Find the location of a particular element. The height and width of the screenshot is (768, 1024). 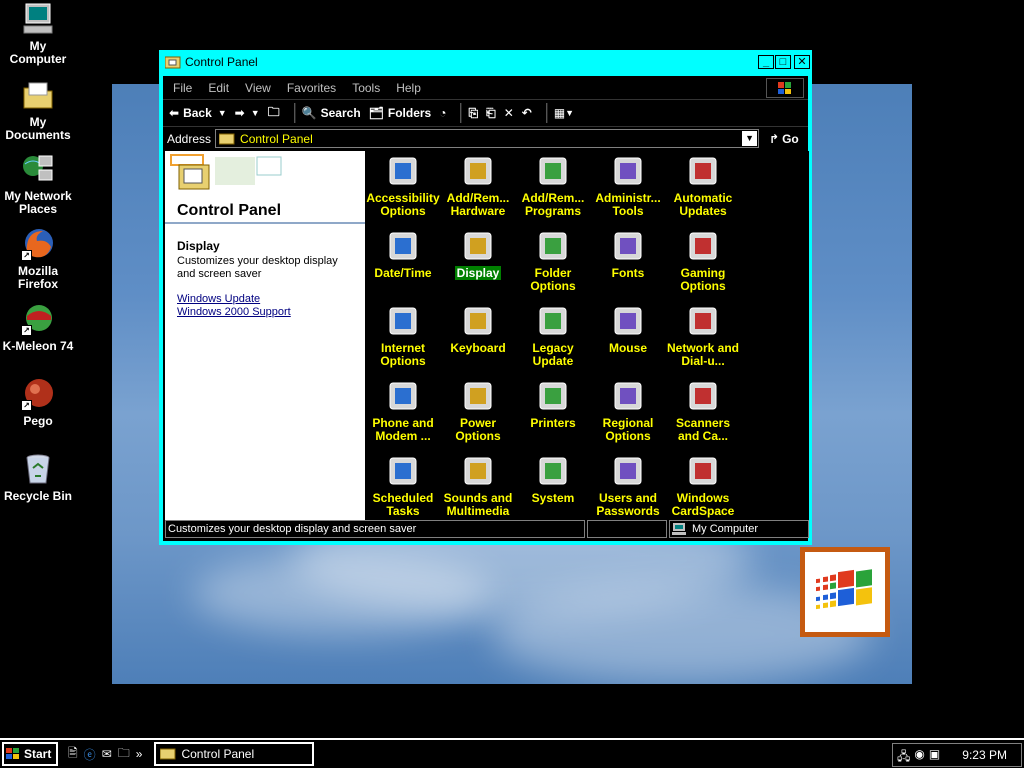

windows-2000-support-link: Windows 2000 Support is located at coordinates (265, 312).